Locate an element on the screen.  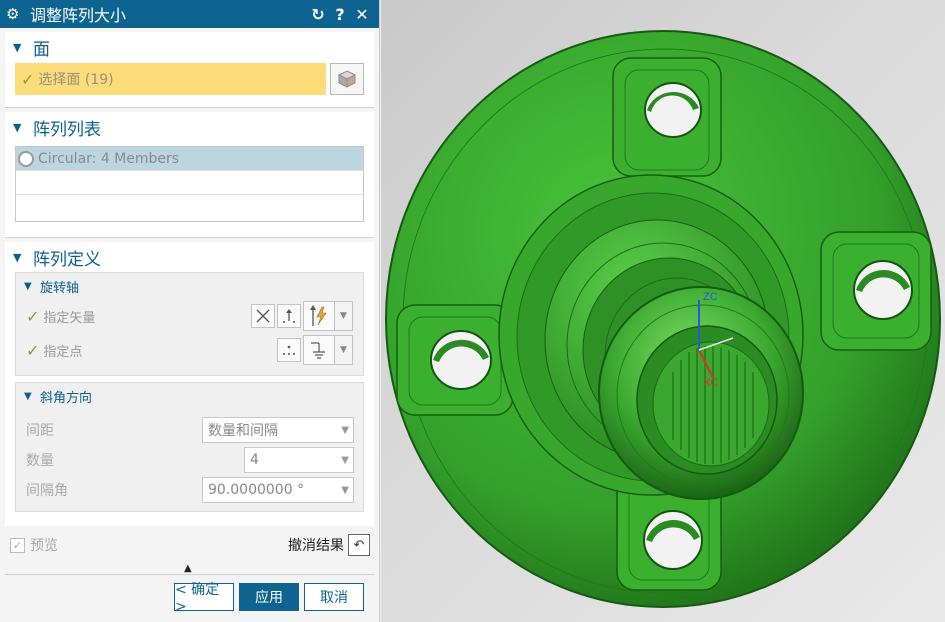
cross-arrows-icon is located at coordinates (263, 316).